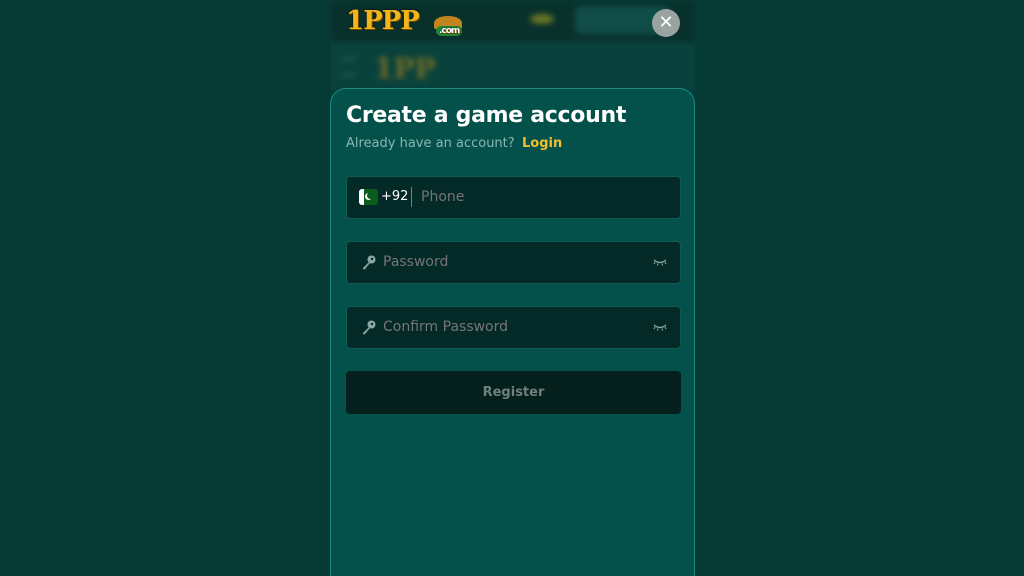 The image size is (1024, 576). What do you see at coordinates (405, 68) in the screenshot?
I see `background-logo: 1PP` at bounding box center [405, 68].